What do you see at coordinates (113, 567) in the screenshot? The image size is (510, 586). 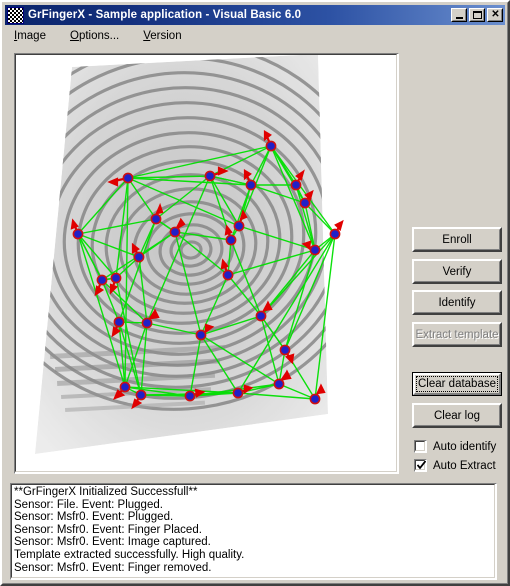 I see `log-line: Sensor: Msfr0. Event: Finger removed.` at bounding box center [113, 567].